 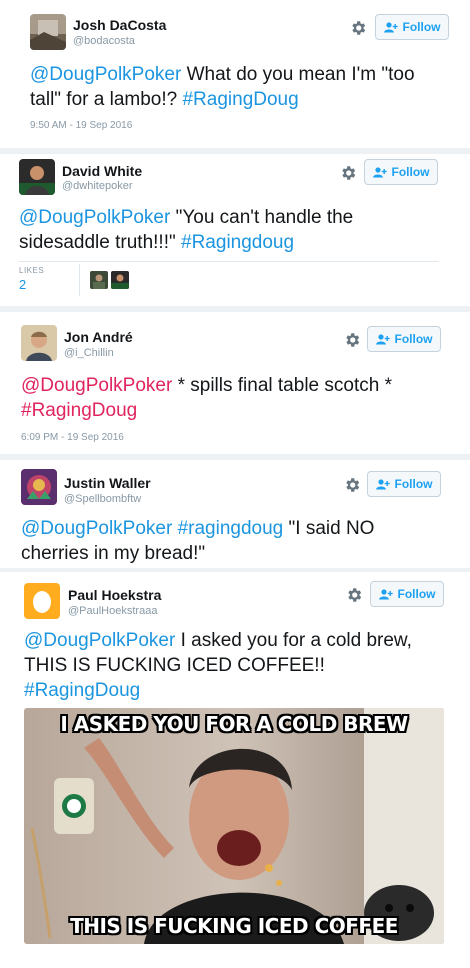 What do you see at coordinates (32, 270) in the screenshot?
I see `likes-label: LIKES` at bounding box center [32, 270].